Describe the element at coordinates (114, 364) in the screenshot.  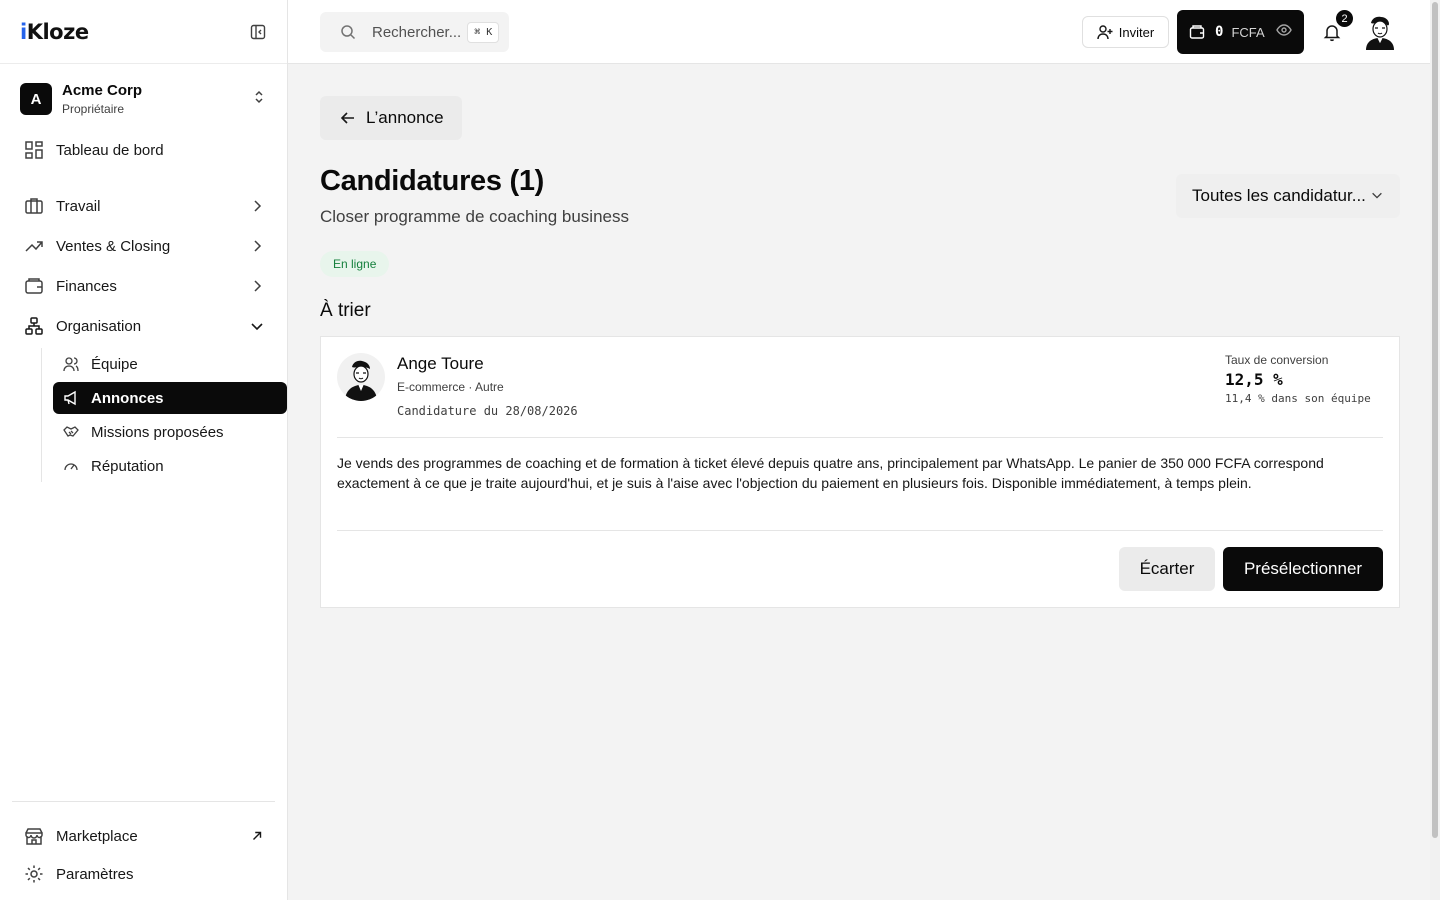
I see `sidebar-label-team: Équipe` at that location.